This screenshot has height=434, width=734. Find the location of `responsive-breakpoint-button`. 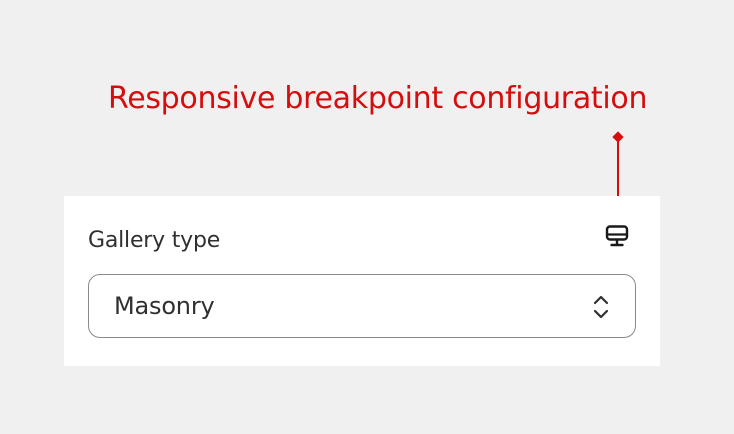

responsive-breakpoint-button is located at coordinates (617, 236).